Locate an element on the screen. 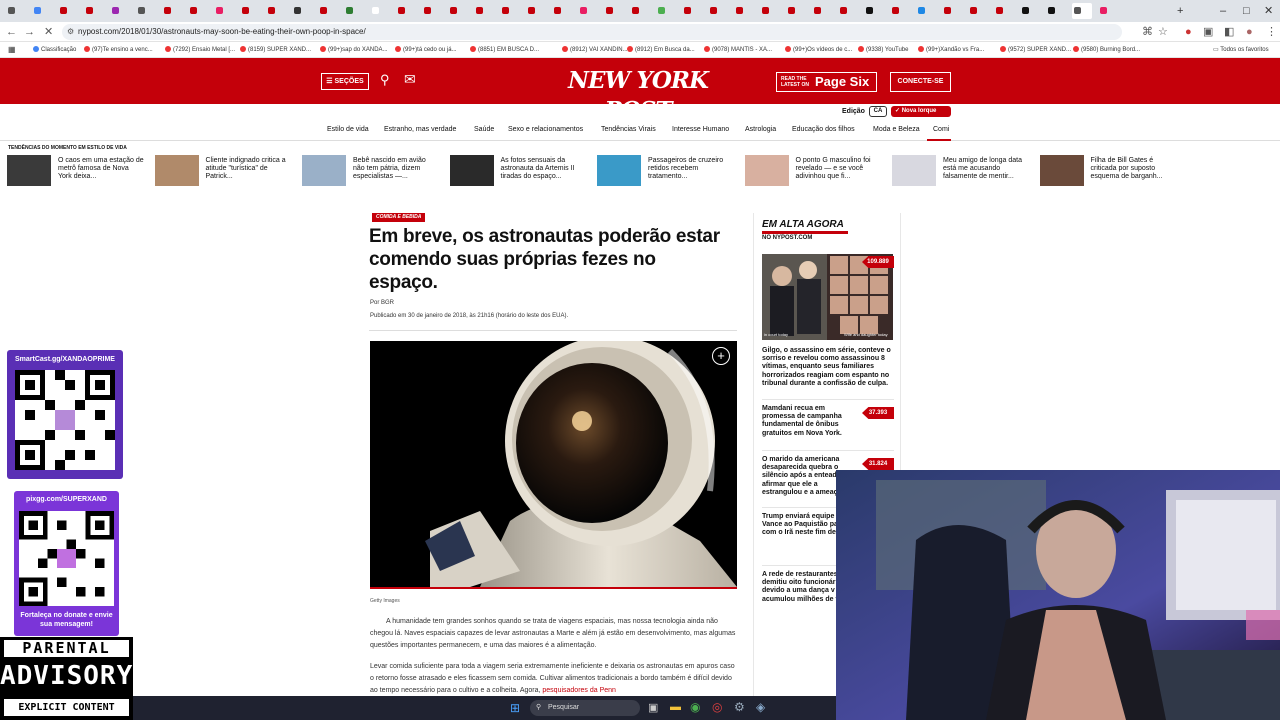 This screenshot has height=720, width=1280. category-link: Estranho, mas verdade is located at coordinates (420, 129).